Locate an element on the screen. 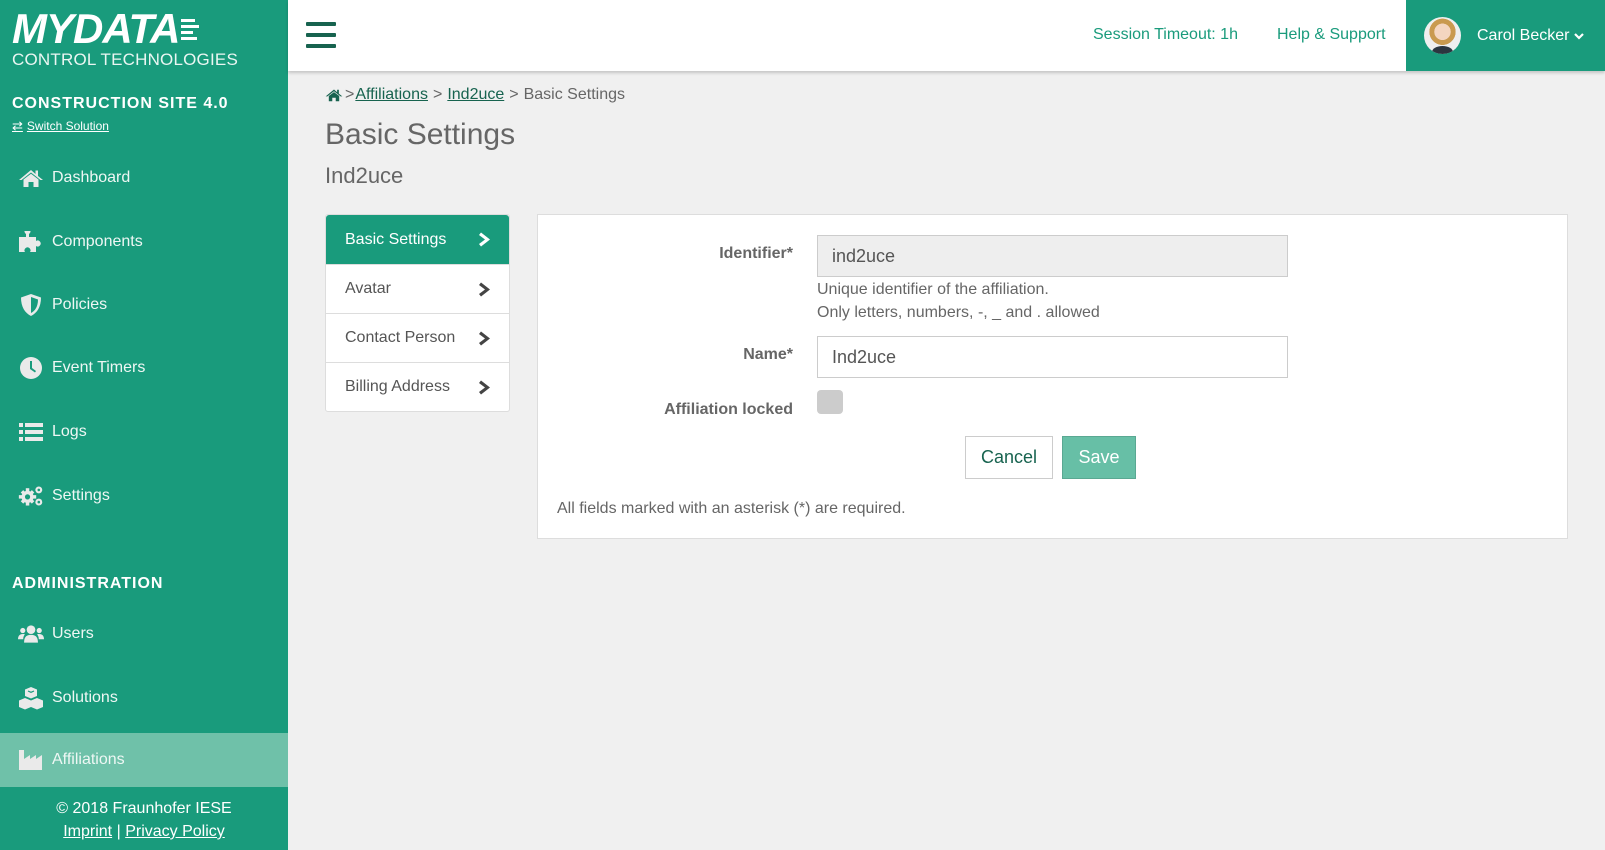 The height and width of the screenshot is (850, 1605). switch-solution-link: ⇄ Switch Solution is located at coordinates (60, 126).